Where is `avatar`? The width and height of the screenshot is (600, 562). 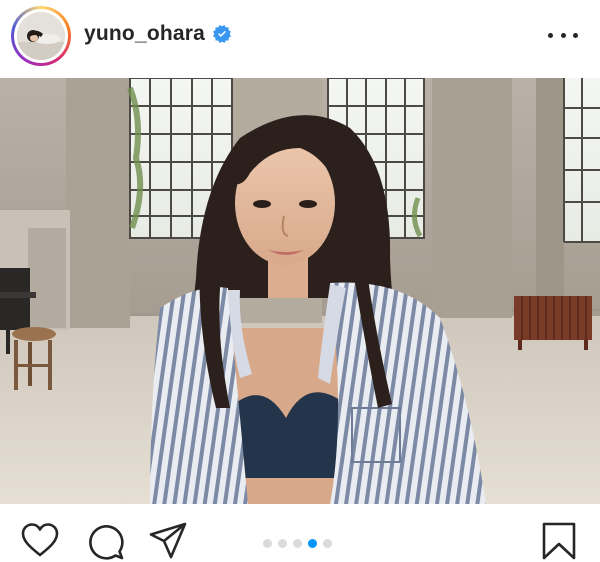
avatar is located at coordinates (41, 36).